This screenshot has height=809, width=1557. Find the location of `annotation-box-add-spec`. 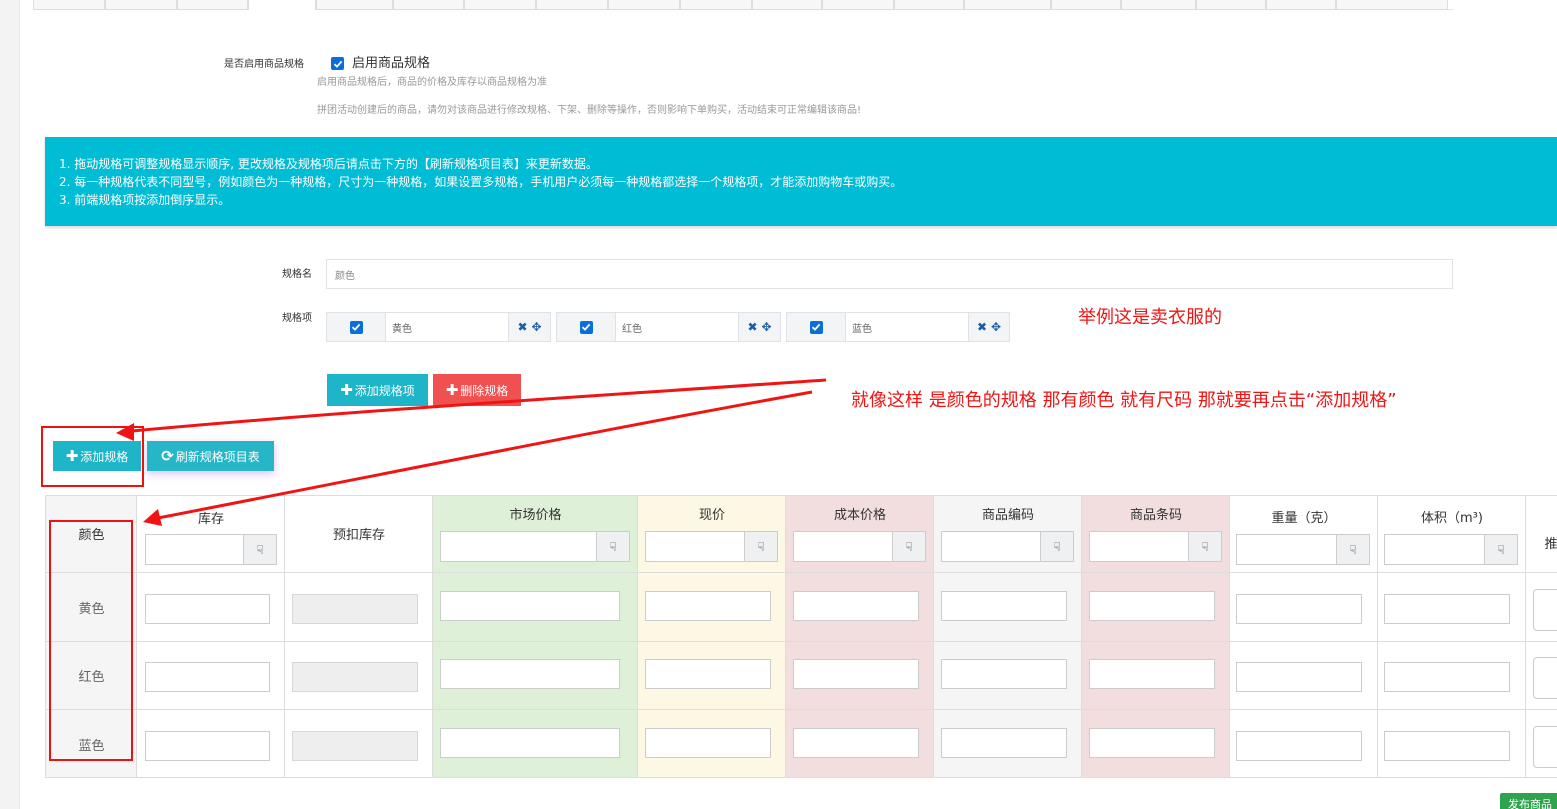

annotation-box-add-spec is located at coordinates (92, 456).